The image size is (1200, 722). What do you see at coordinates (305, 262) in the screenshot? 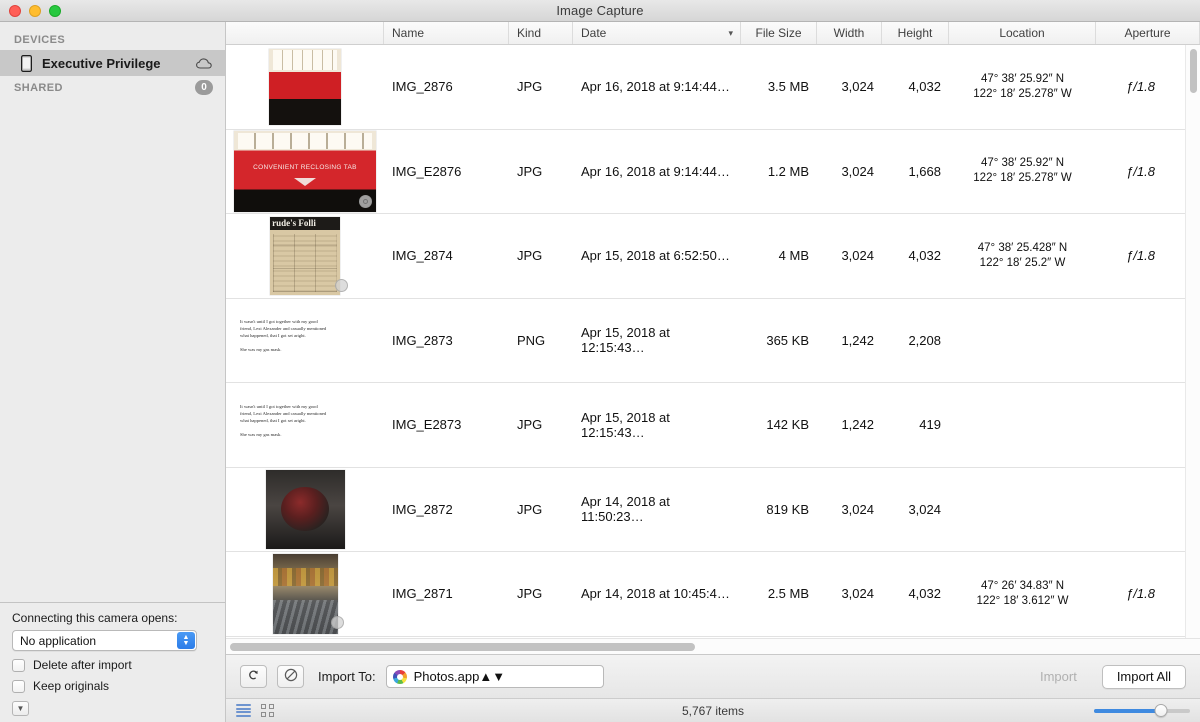
I see `comic-panels` at bounding box center [305, 262].